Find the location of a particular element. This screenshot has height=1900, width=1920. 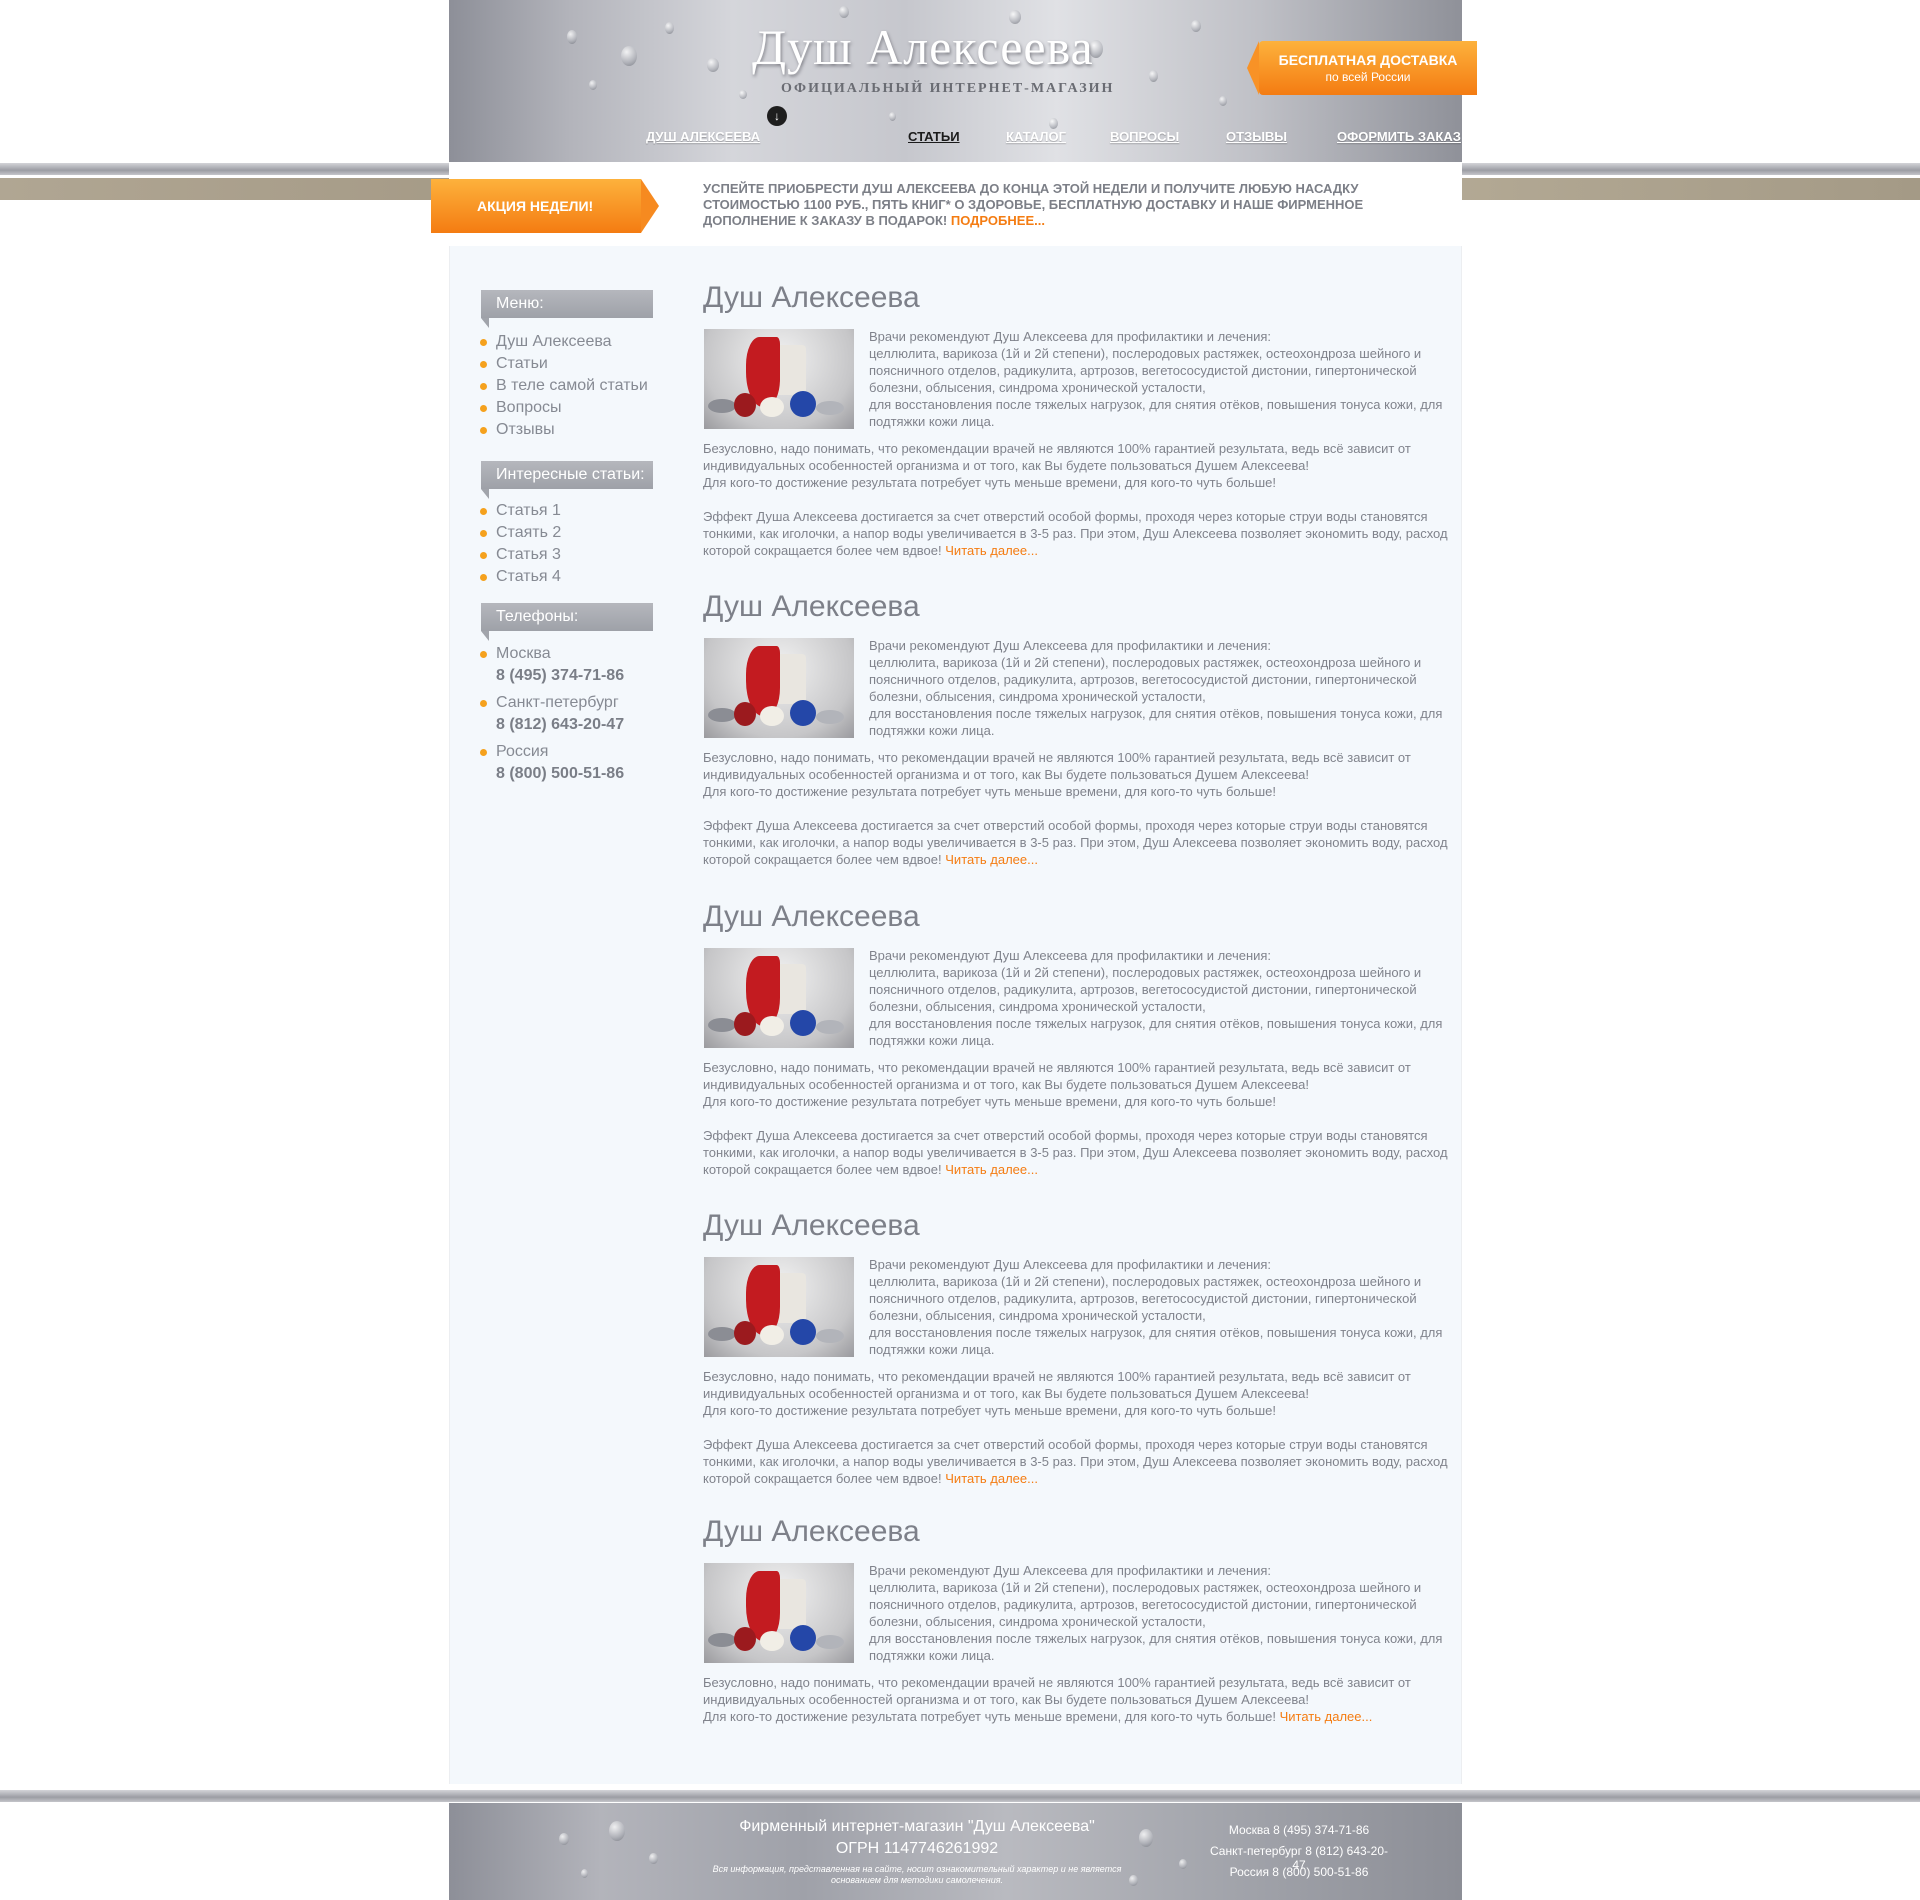

sidebar-item-in-article: В теле самой статьи is located at coordinates (564, 386).